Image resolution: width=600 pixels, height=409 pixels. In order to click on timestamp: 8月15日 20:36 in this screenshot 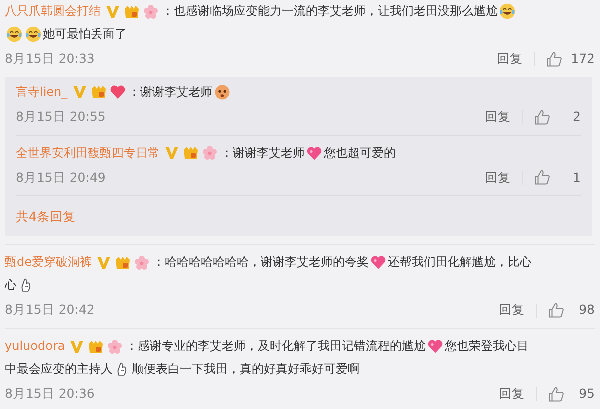, I will do `click(50, 394)`.